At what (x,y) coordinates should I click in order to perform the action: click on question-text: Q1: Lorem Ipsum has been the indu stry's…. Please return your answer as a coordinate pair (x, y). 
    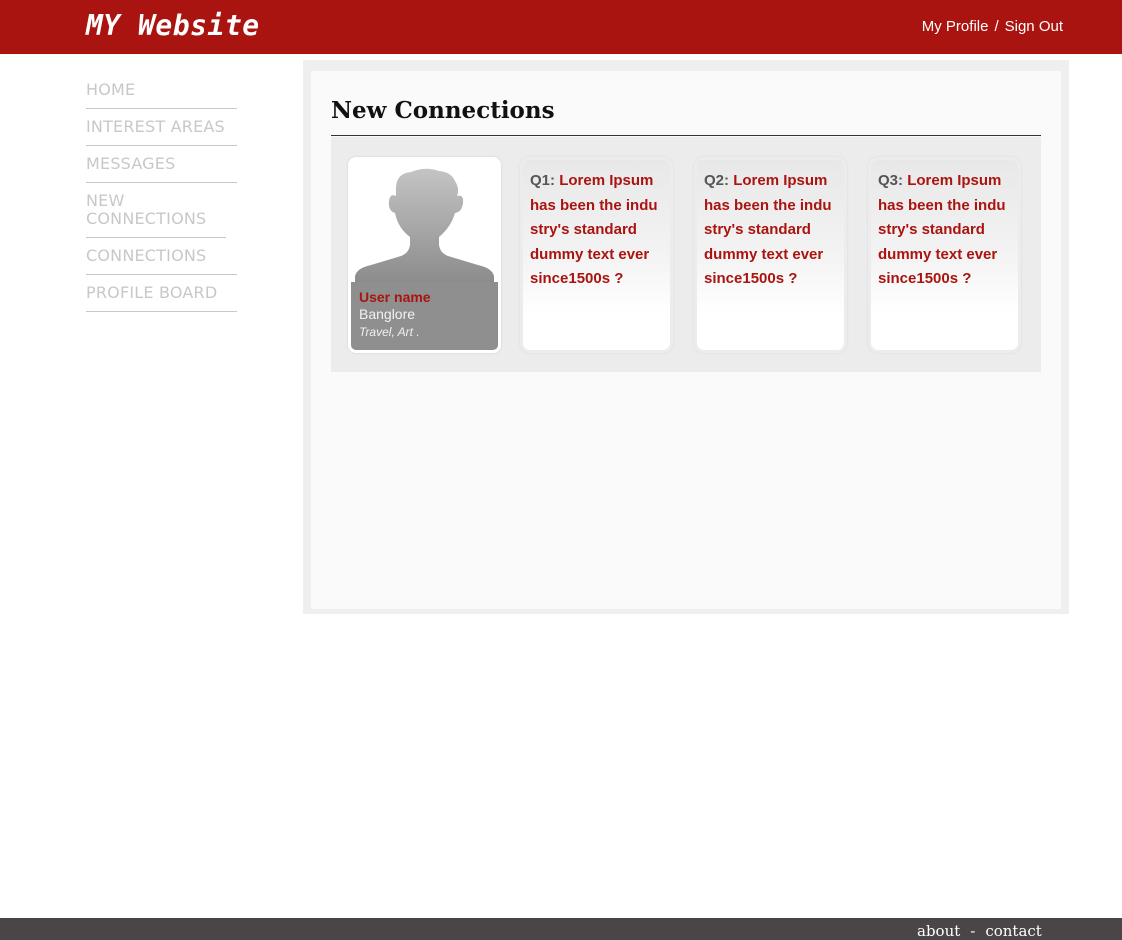
    Looking at the image, I should click on (597, 230).